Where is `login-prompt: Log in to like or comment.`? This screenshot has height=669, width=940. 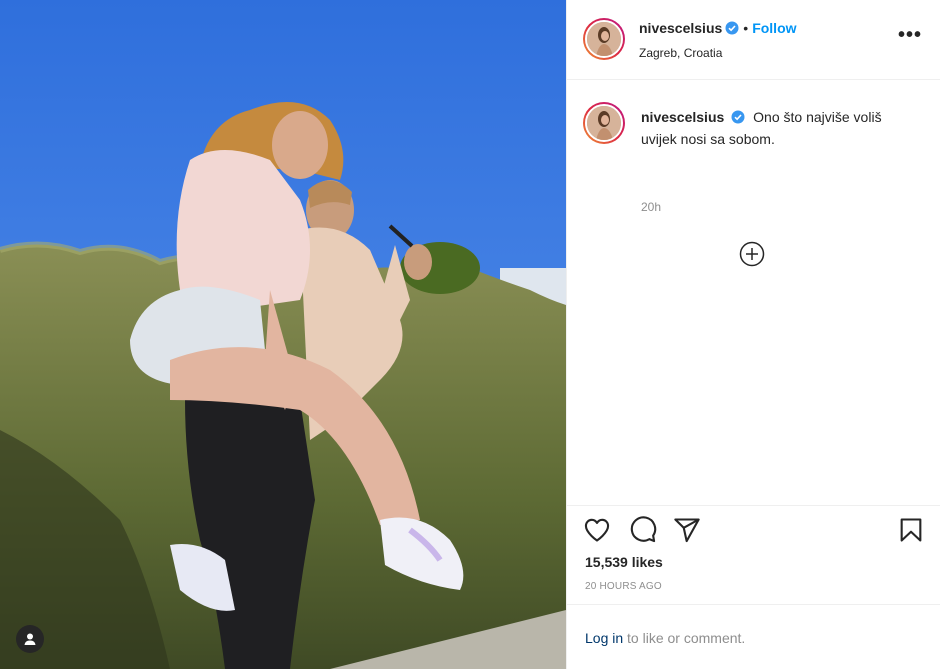 login-prompt: Log in to like or comment. is located at coordinates (665, 638).